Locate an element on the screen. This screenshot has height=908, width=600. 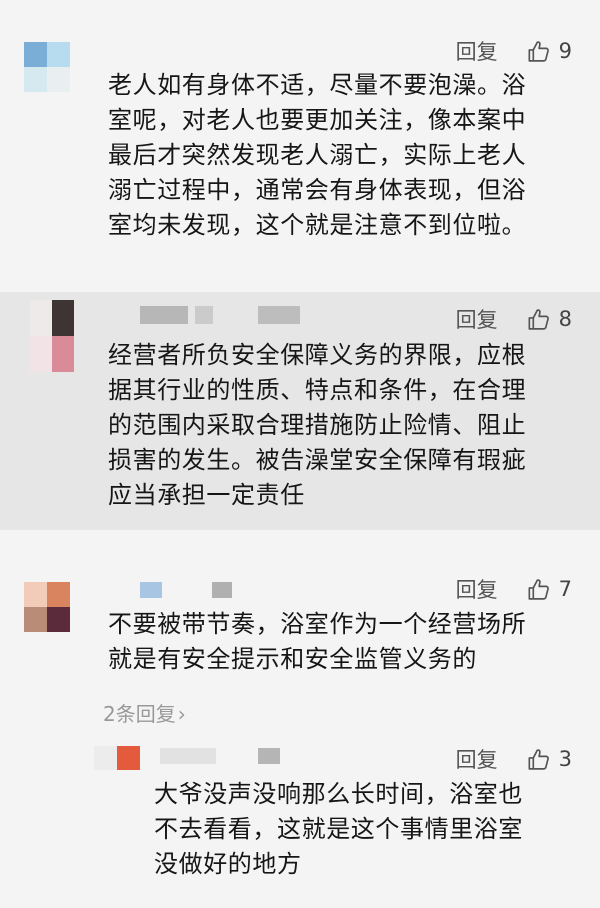
like-count: 8 is located at coordinates (565, 319).